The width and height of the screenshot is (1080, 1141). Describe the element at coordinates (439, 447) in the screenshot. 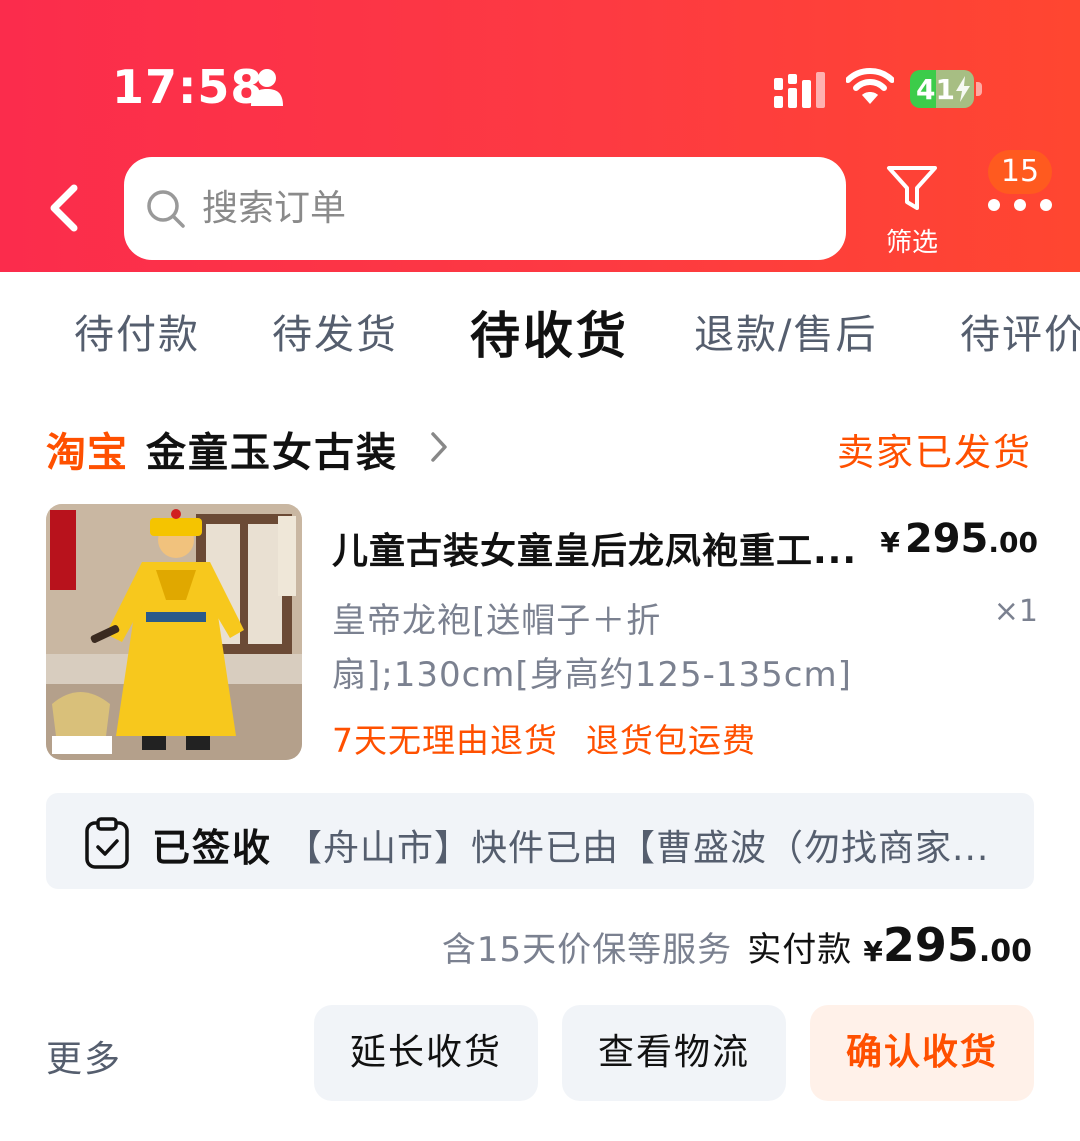

I see `chevron-right-icon` at that location.